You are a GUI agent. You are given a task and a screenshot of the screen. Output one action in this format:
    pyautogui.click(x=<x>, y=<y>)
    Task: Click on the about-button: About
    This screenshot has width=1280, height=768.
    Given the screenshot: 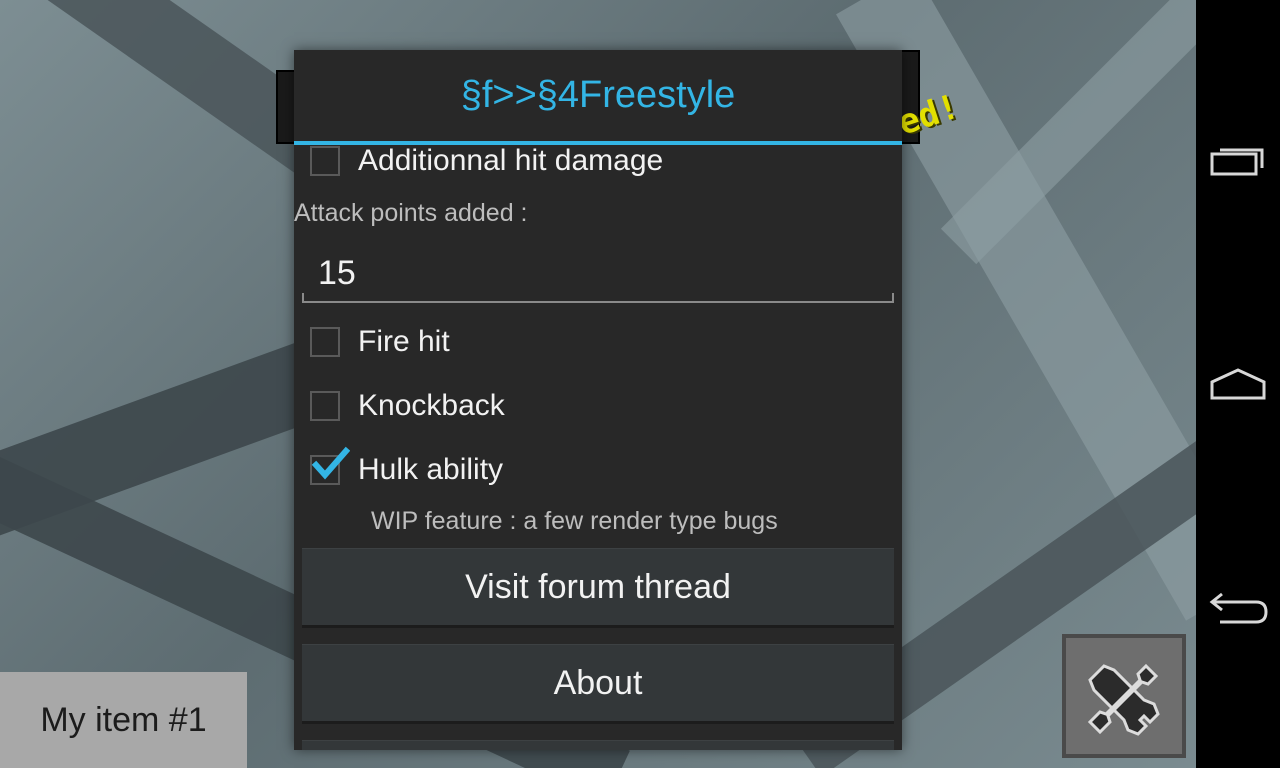 What is the action you would take?
    pyautogui.click(x=598, y=684)
    